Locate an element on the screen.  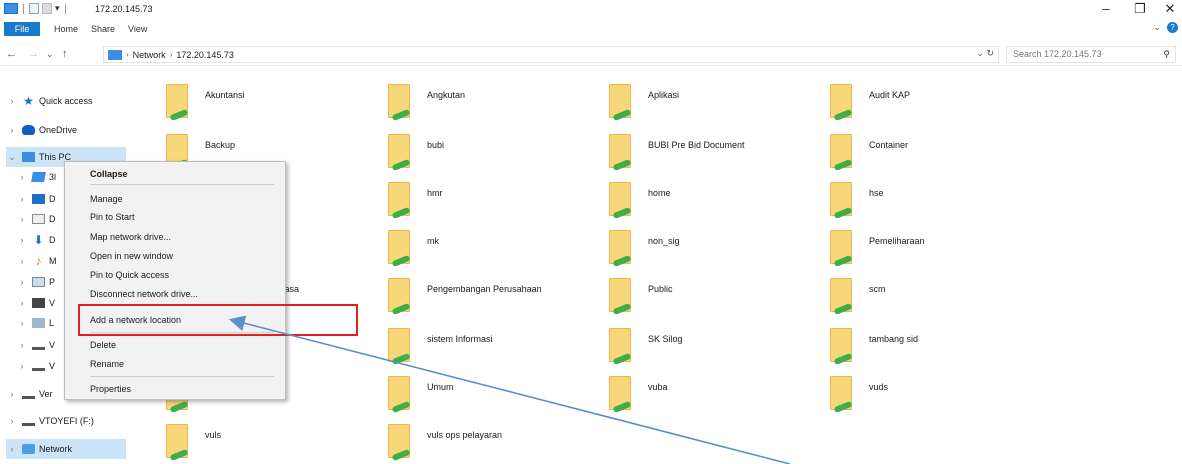
folder-item: hse is located at coordinates (922, 199).